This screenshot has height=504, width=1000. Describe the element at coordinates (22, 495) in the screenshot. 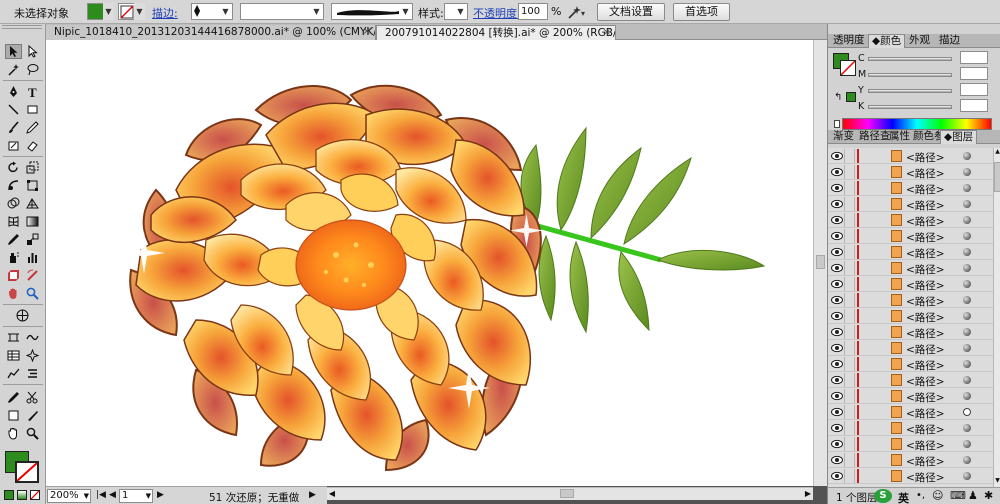

I see `gradient-mode-icon` at that location.